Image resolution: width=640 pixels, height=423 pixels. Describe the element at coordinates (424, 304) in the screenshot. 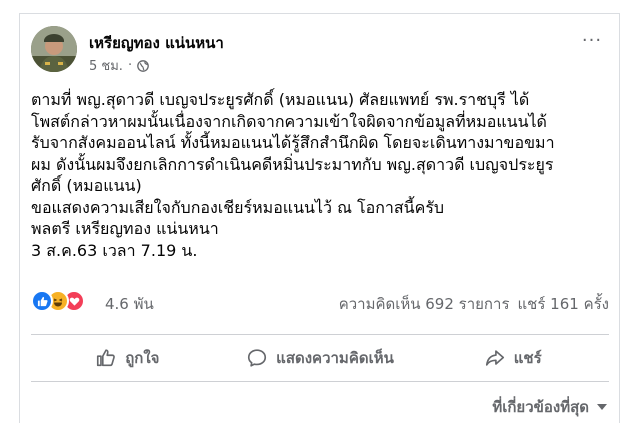

I see `comment-count: ความคิดเห็น 692 รายการ` at that location.